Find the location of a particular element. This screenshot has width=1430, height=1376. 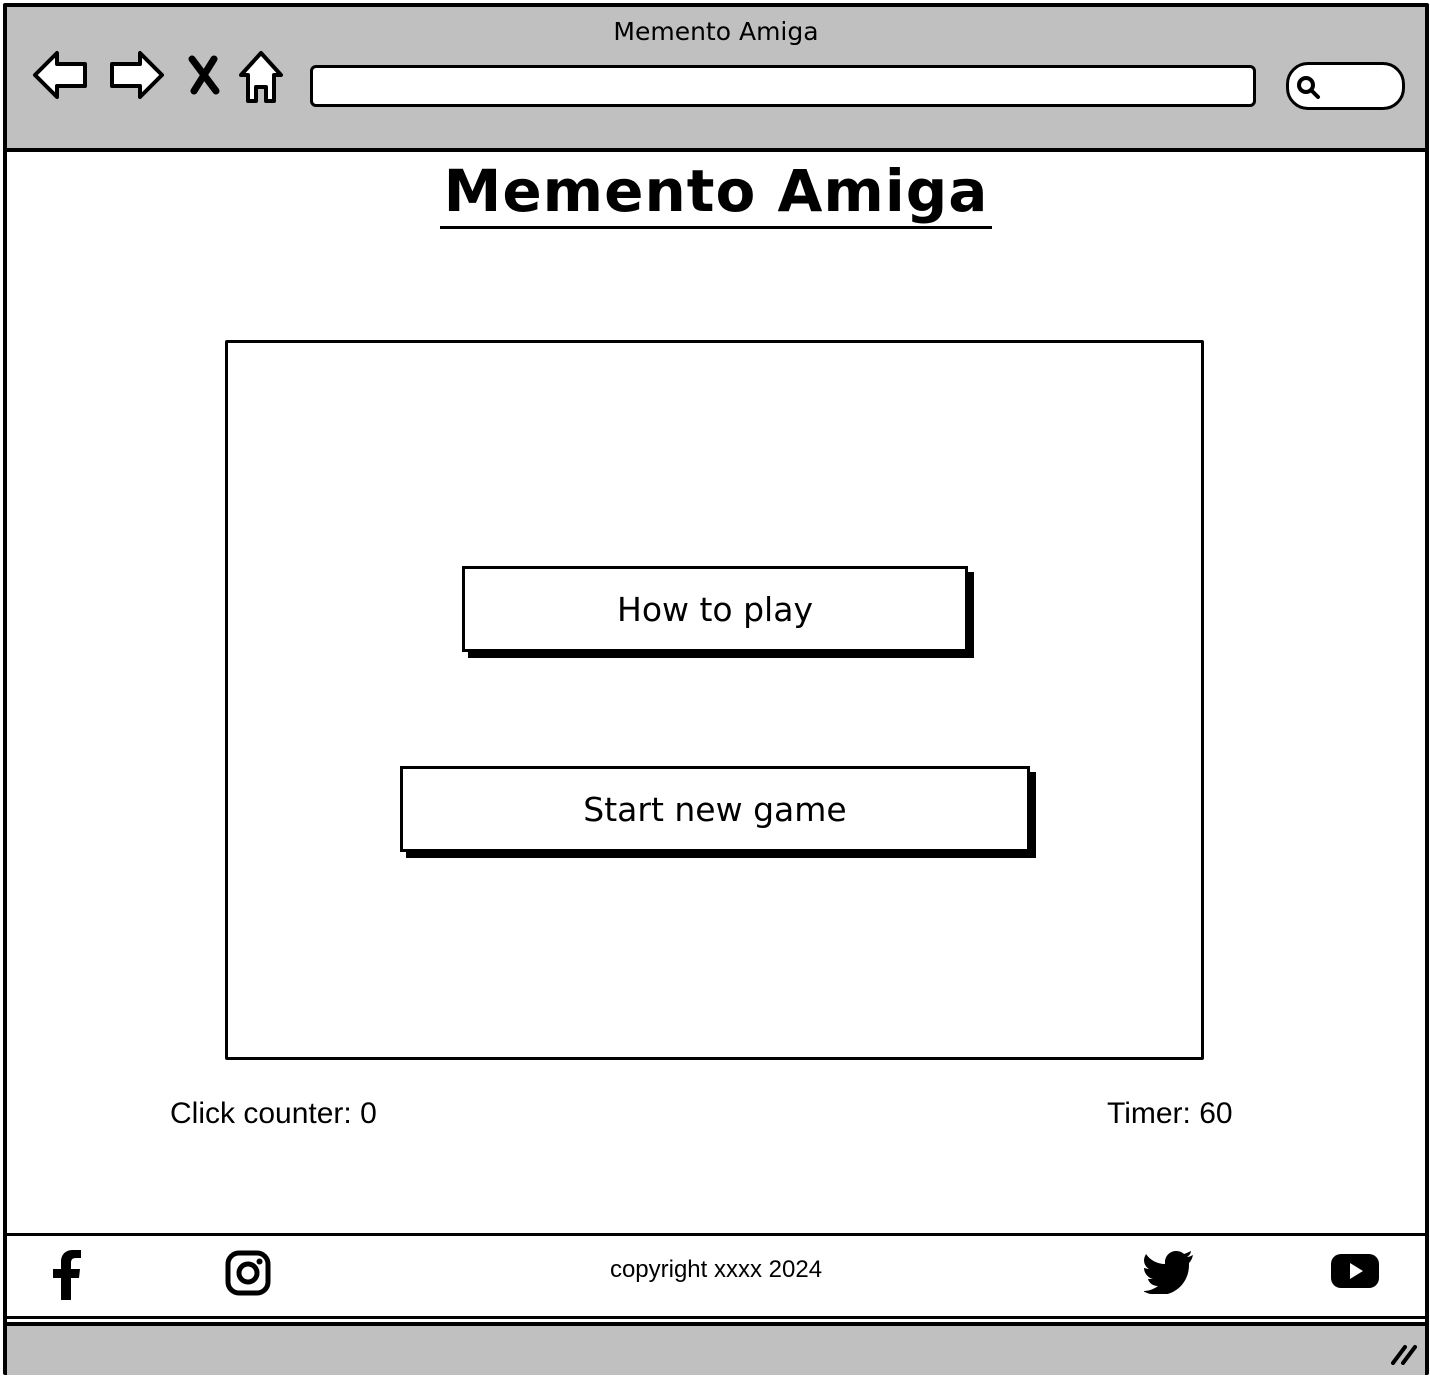

forward-arrow-icon is located at coordinates (136, 75).